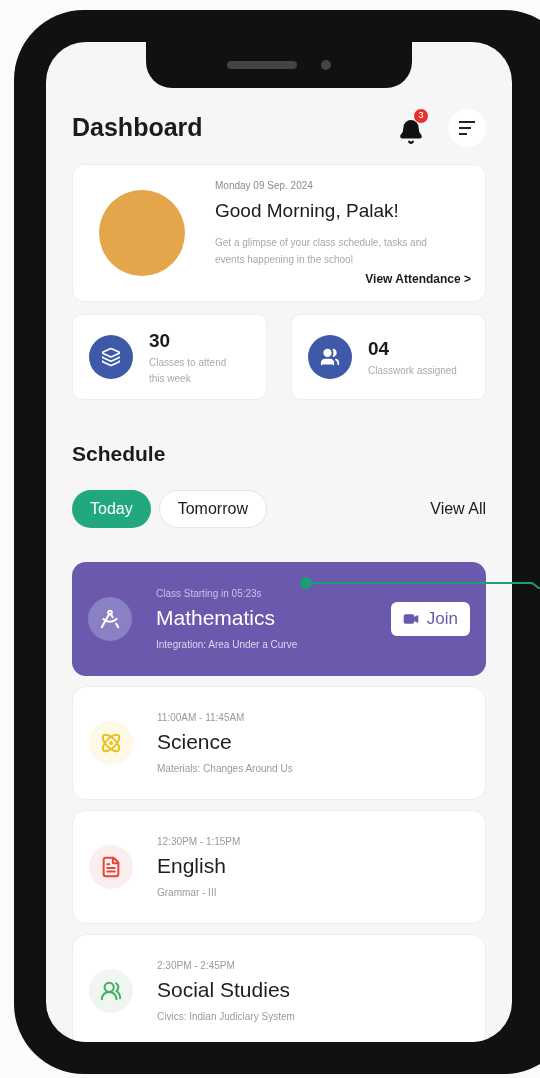  I want to click on class-card: 11:00AM - 11:45AM Science Materials: Changes Around Us, so click(279, 742).